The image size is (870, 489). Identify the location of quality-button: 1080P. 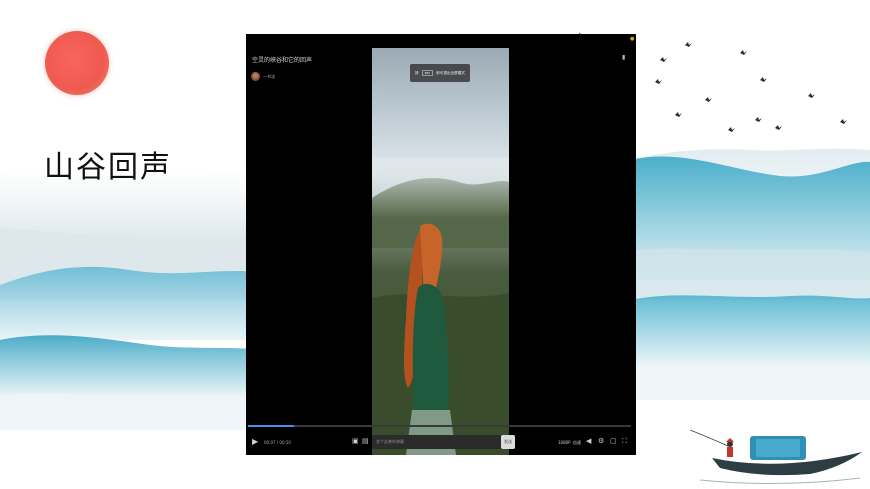
(564, 442).